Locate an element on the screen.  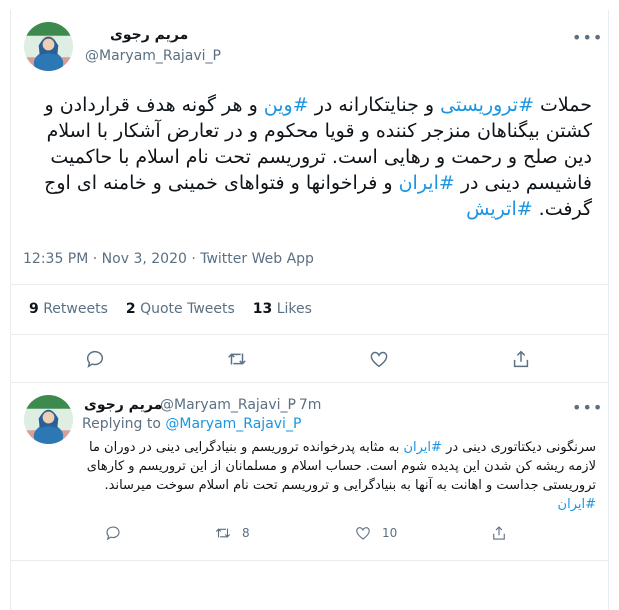
text-segment: سرنگونی دیکتاتوری دینی در is located at coordinates (518, 447).